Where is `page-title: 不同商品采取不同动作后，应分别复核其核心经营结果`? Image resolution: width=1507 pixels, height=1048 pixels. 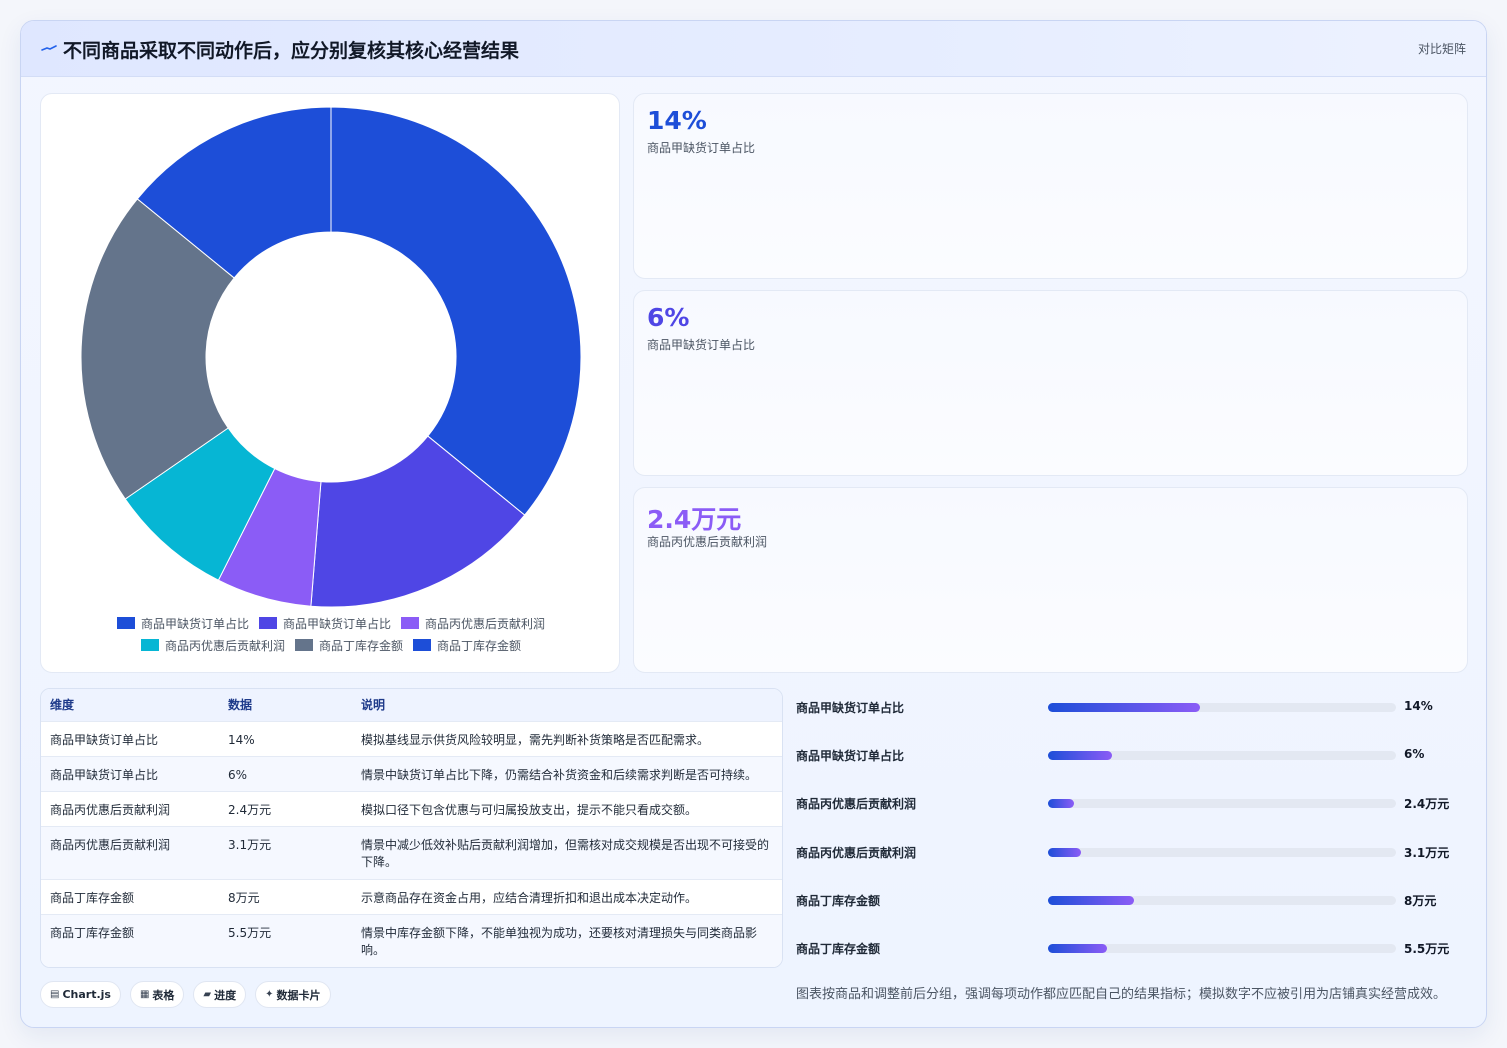 page-title: 不同商品采取不同动作后，应分别复核其核心经营结果 is located at coordinates (291, 51).